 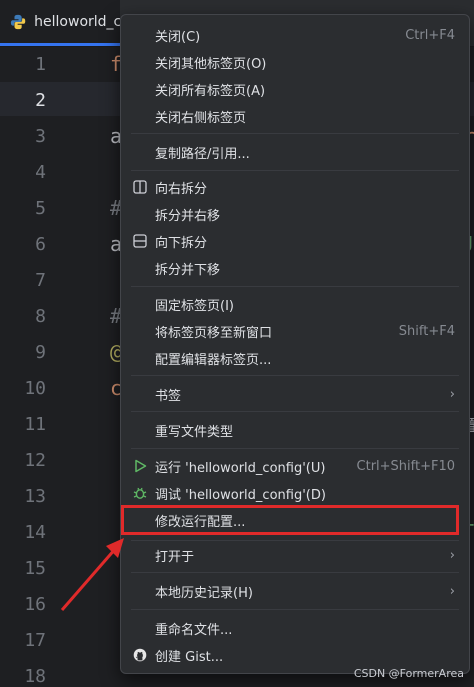 What do you see at coordinates (40, 352) in the screenshot?
I see `line-number: 9` at bounding box center [40, 352].